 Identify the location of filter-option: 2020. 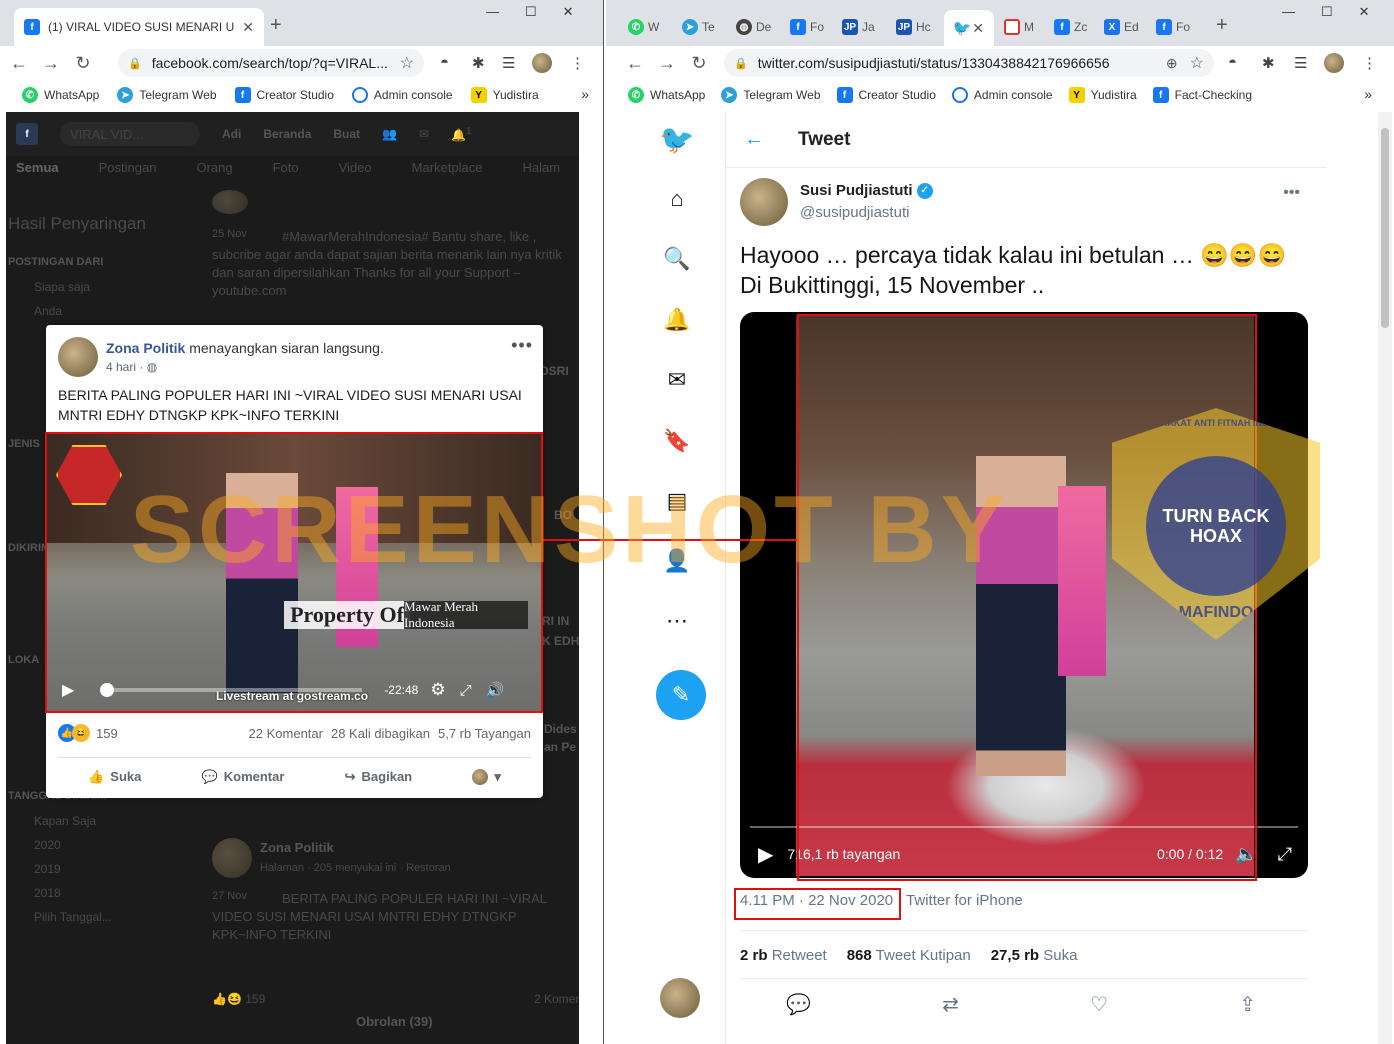
(47, 845).